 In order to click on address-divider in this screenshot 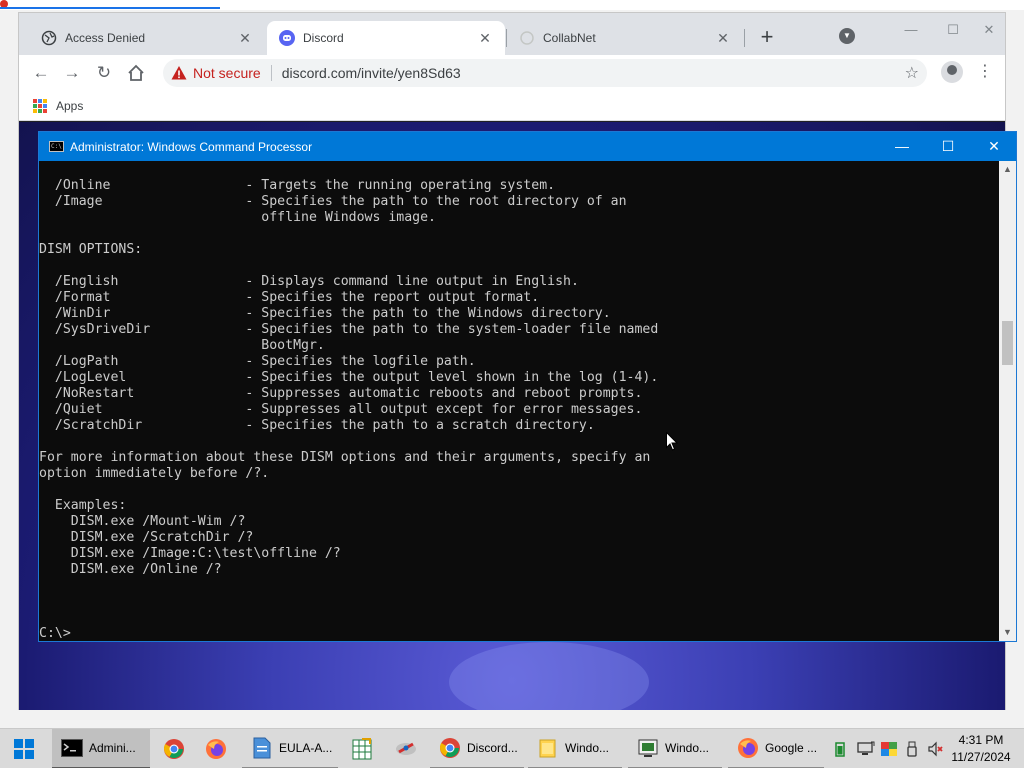, I will do `click(271, 73)`.